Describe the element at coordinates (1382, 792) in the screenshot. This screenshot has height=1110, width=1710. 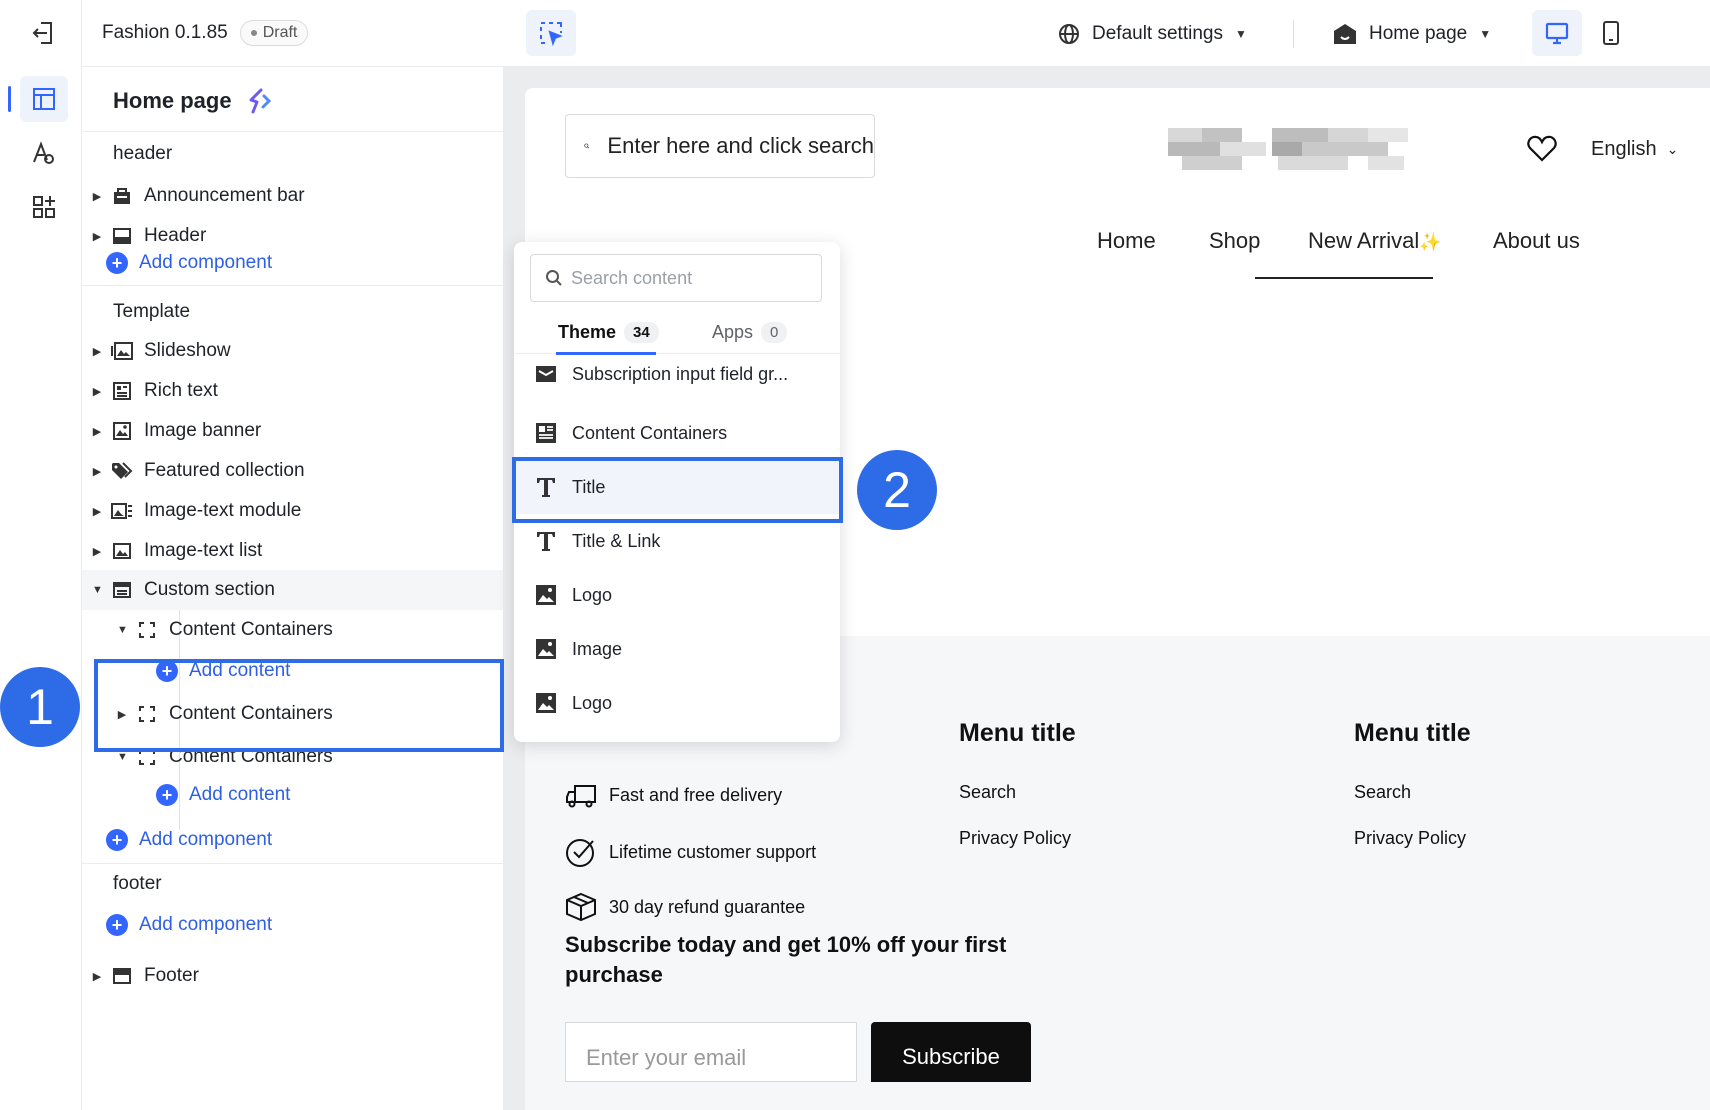
I see `footer-menu-2-link-search: Search` at that location.